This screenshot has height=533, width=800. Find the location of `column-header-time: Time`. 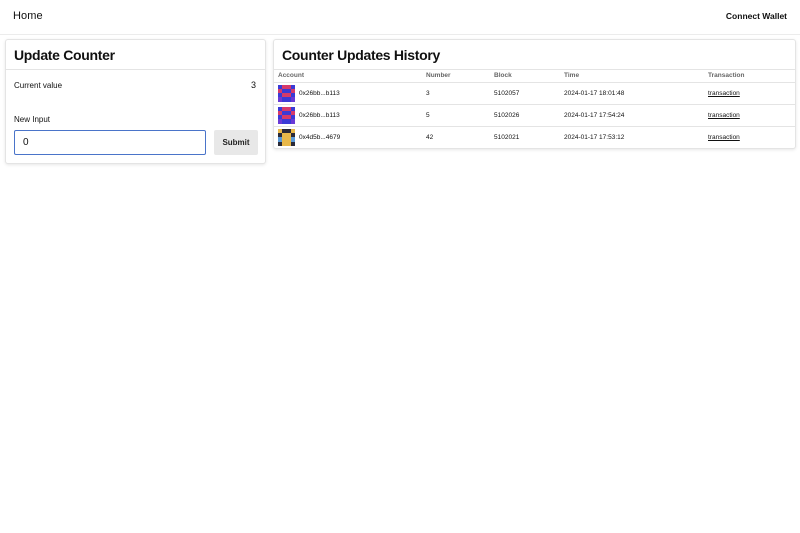

column-header-time: Time is located at coordinates (632, 76).